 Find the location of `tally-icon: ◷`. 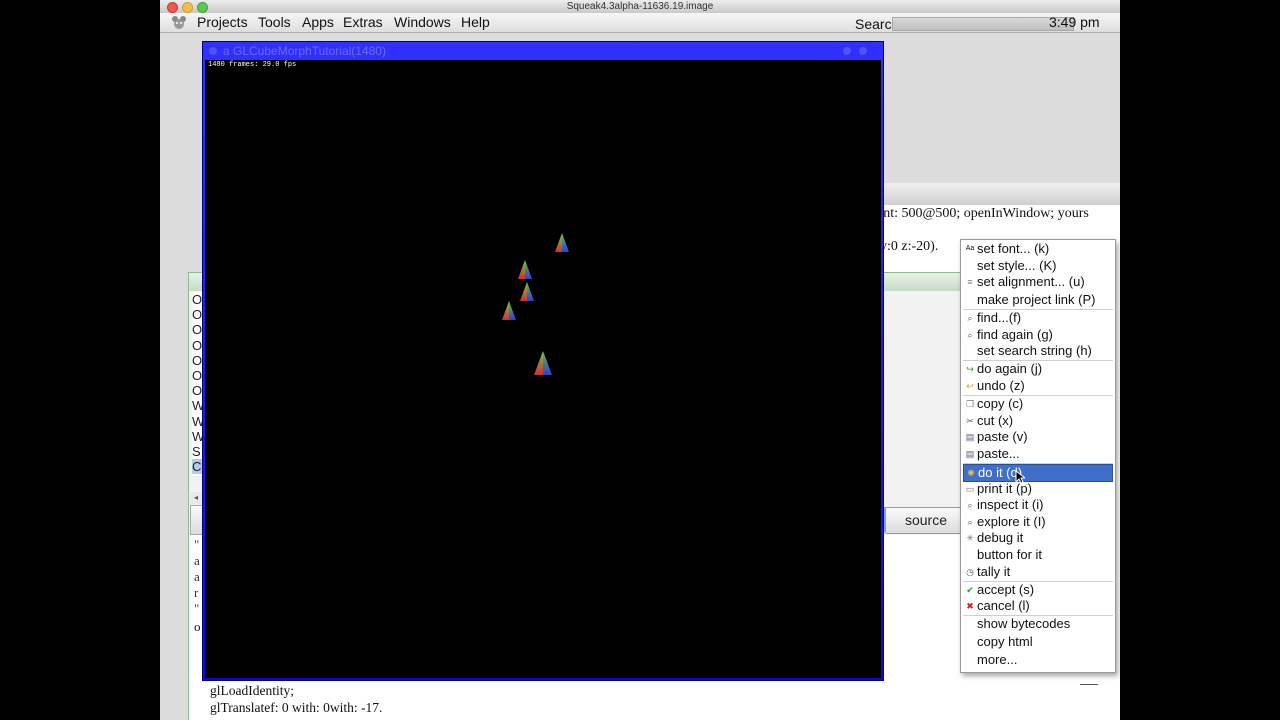

tally-icon: ◷ is located at coordinates (970, 572).